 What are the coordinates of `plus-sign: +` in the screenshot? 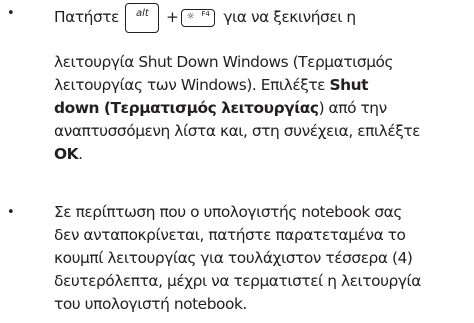 It's located at (172, 17).